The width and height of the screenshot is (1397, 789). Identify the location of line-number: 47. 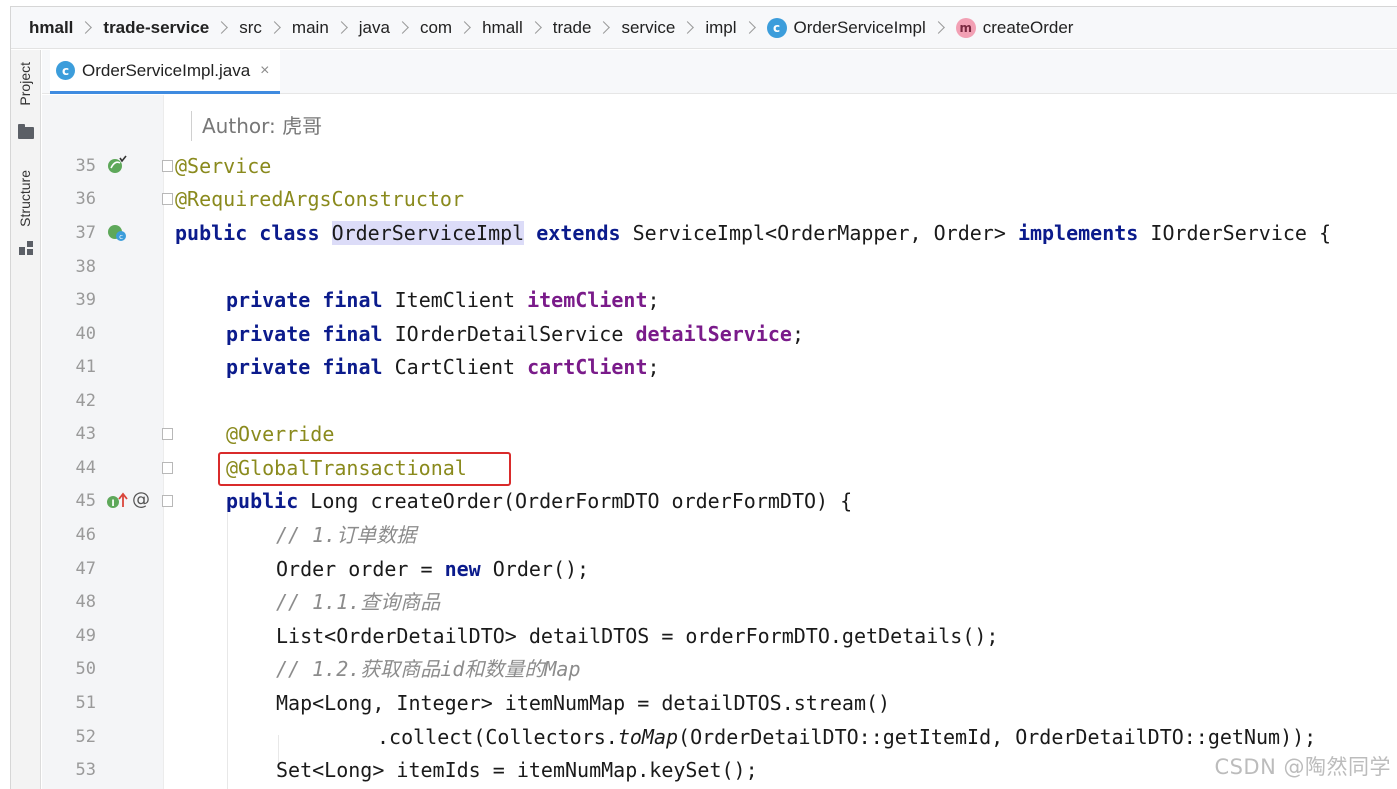
(85, 569).